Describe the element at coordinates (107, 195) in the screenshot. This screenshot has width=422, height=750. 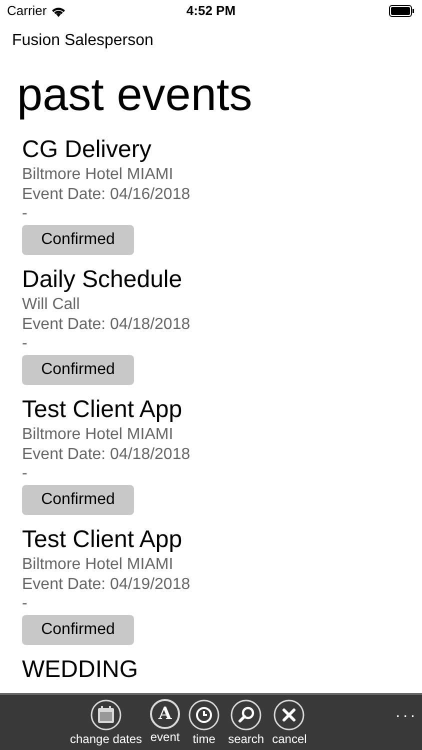
I see `event-date: Event Date: 04/16/2018` at that location.